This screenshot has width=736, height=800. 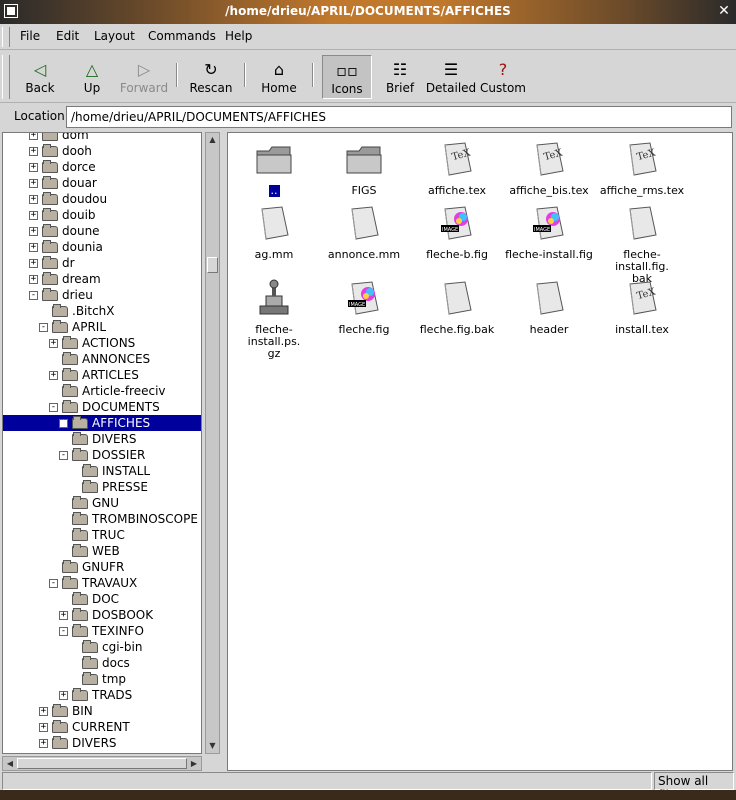 I want to click on tree-item: - APRIL, so click(x=72, y=327).